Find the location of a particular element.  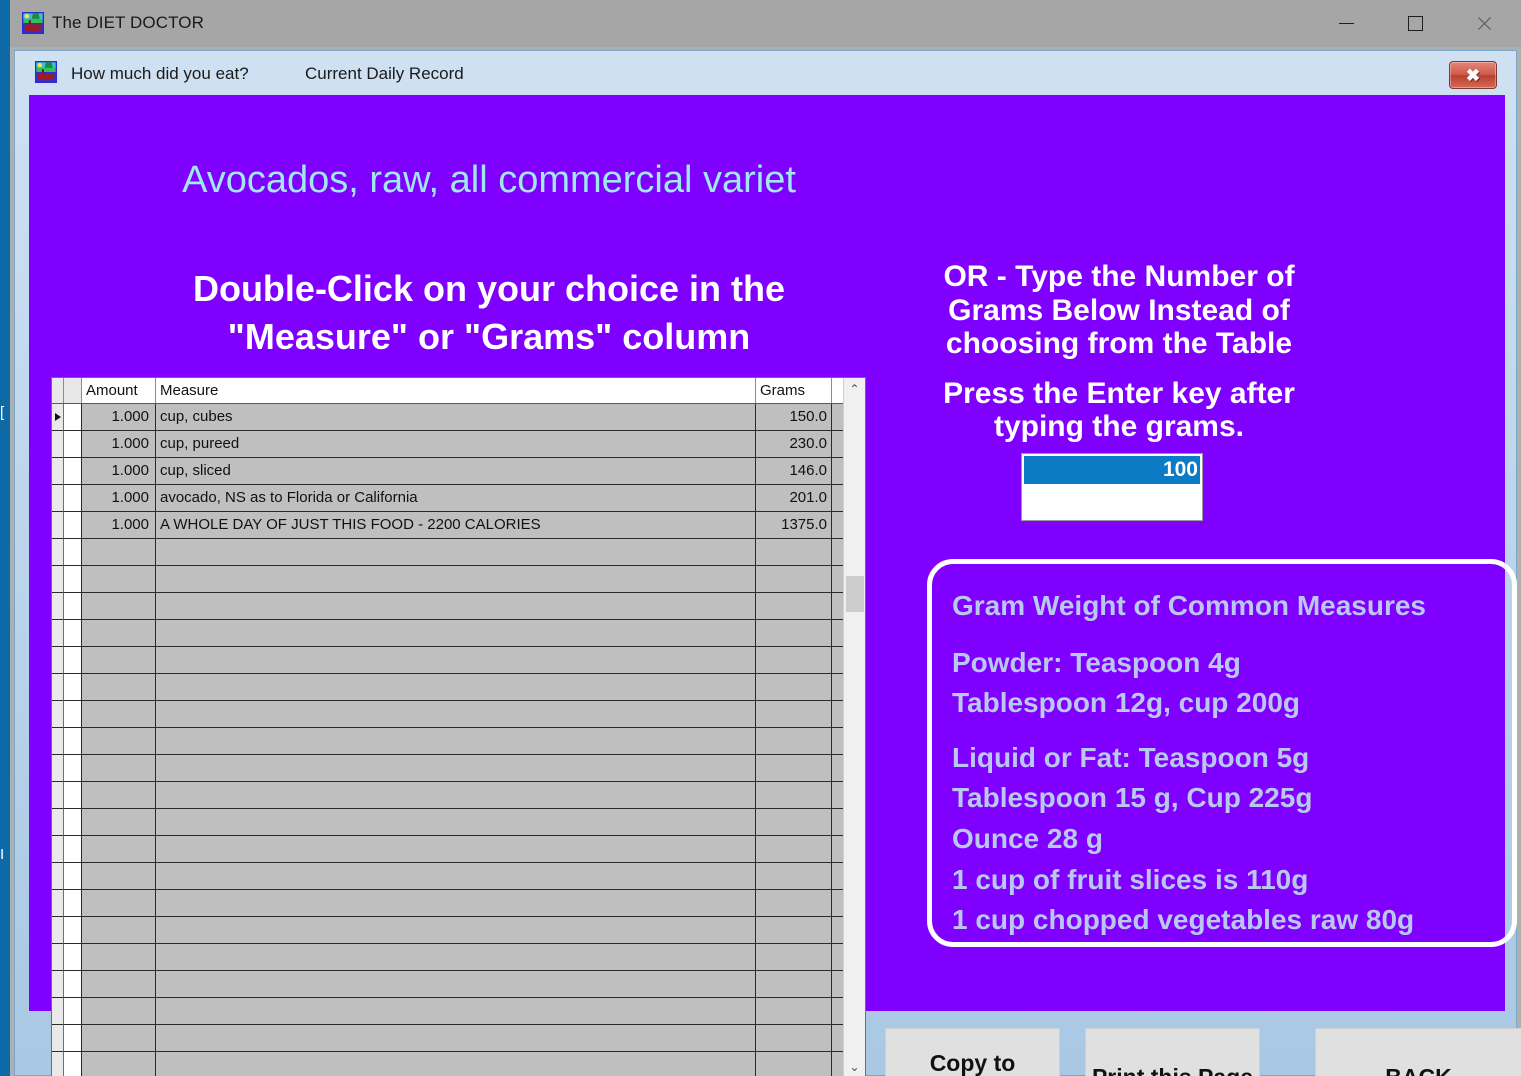

table-row: 1.000 cup, sliced 146.0 is located at coordinates (458, 471).